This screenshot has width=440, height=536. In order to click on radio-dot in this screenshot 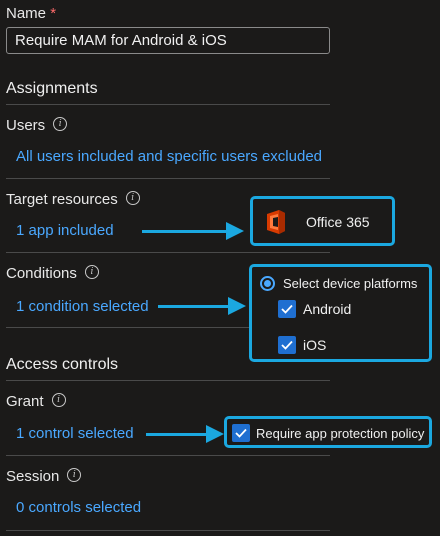, I will do `click(267, 283)`.